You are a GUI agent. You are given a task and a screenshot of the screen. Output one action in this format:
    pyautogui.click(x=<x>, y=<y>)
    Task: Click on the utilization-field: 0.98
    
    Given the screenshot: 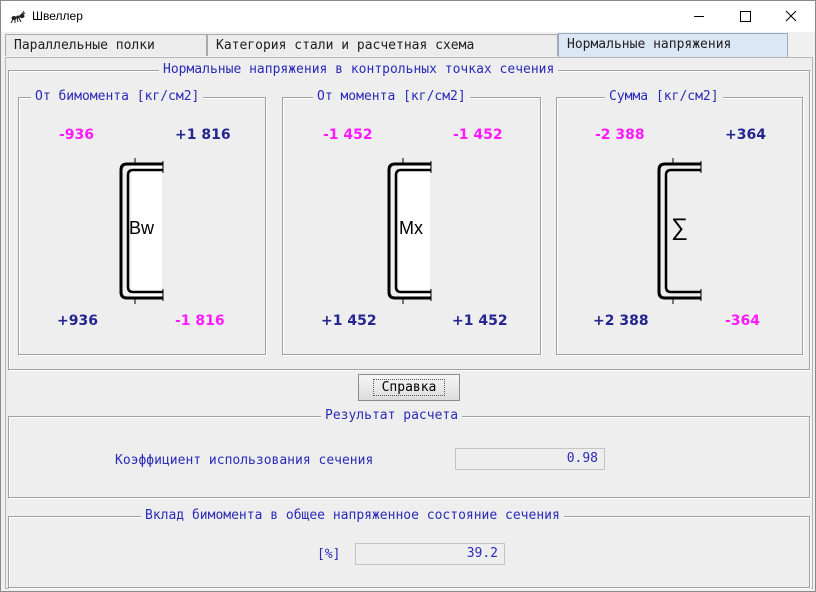 What is the action you would take?
    pyautogui.click(x=530, y=459)
    